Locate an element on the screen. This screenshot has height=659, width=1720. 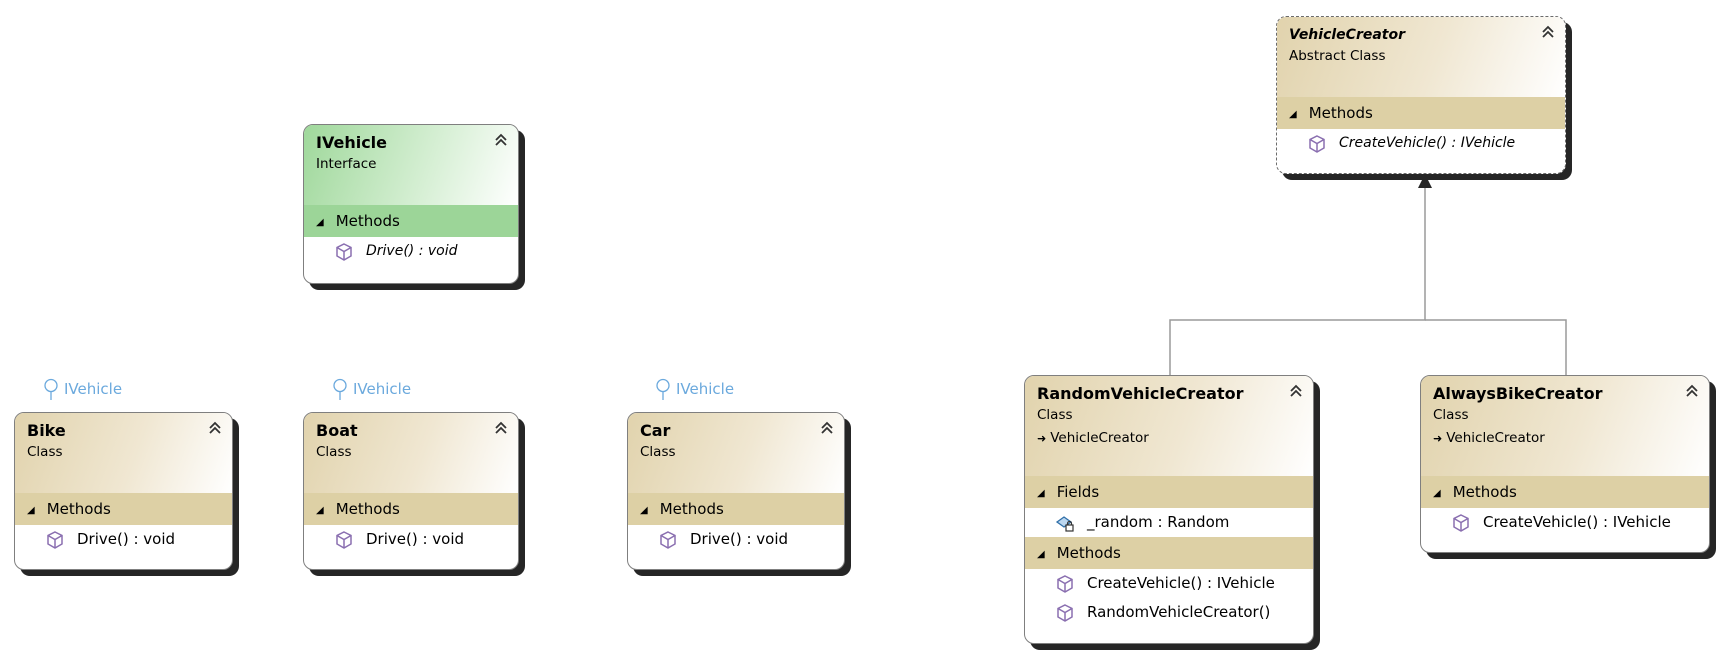
boat-realization-label: IVehicle is located at coordinates (371, 389).